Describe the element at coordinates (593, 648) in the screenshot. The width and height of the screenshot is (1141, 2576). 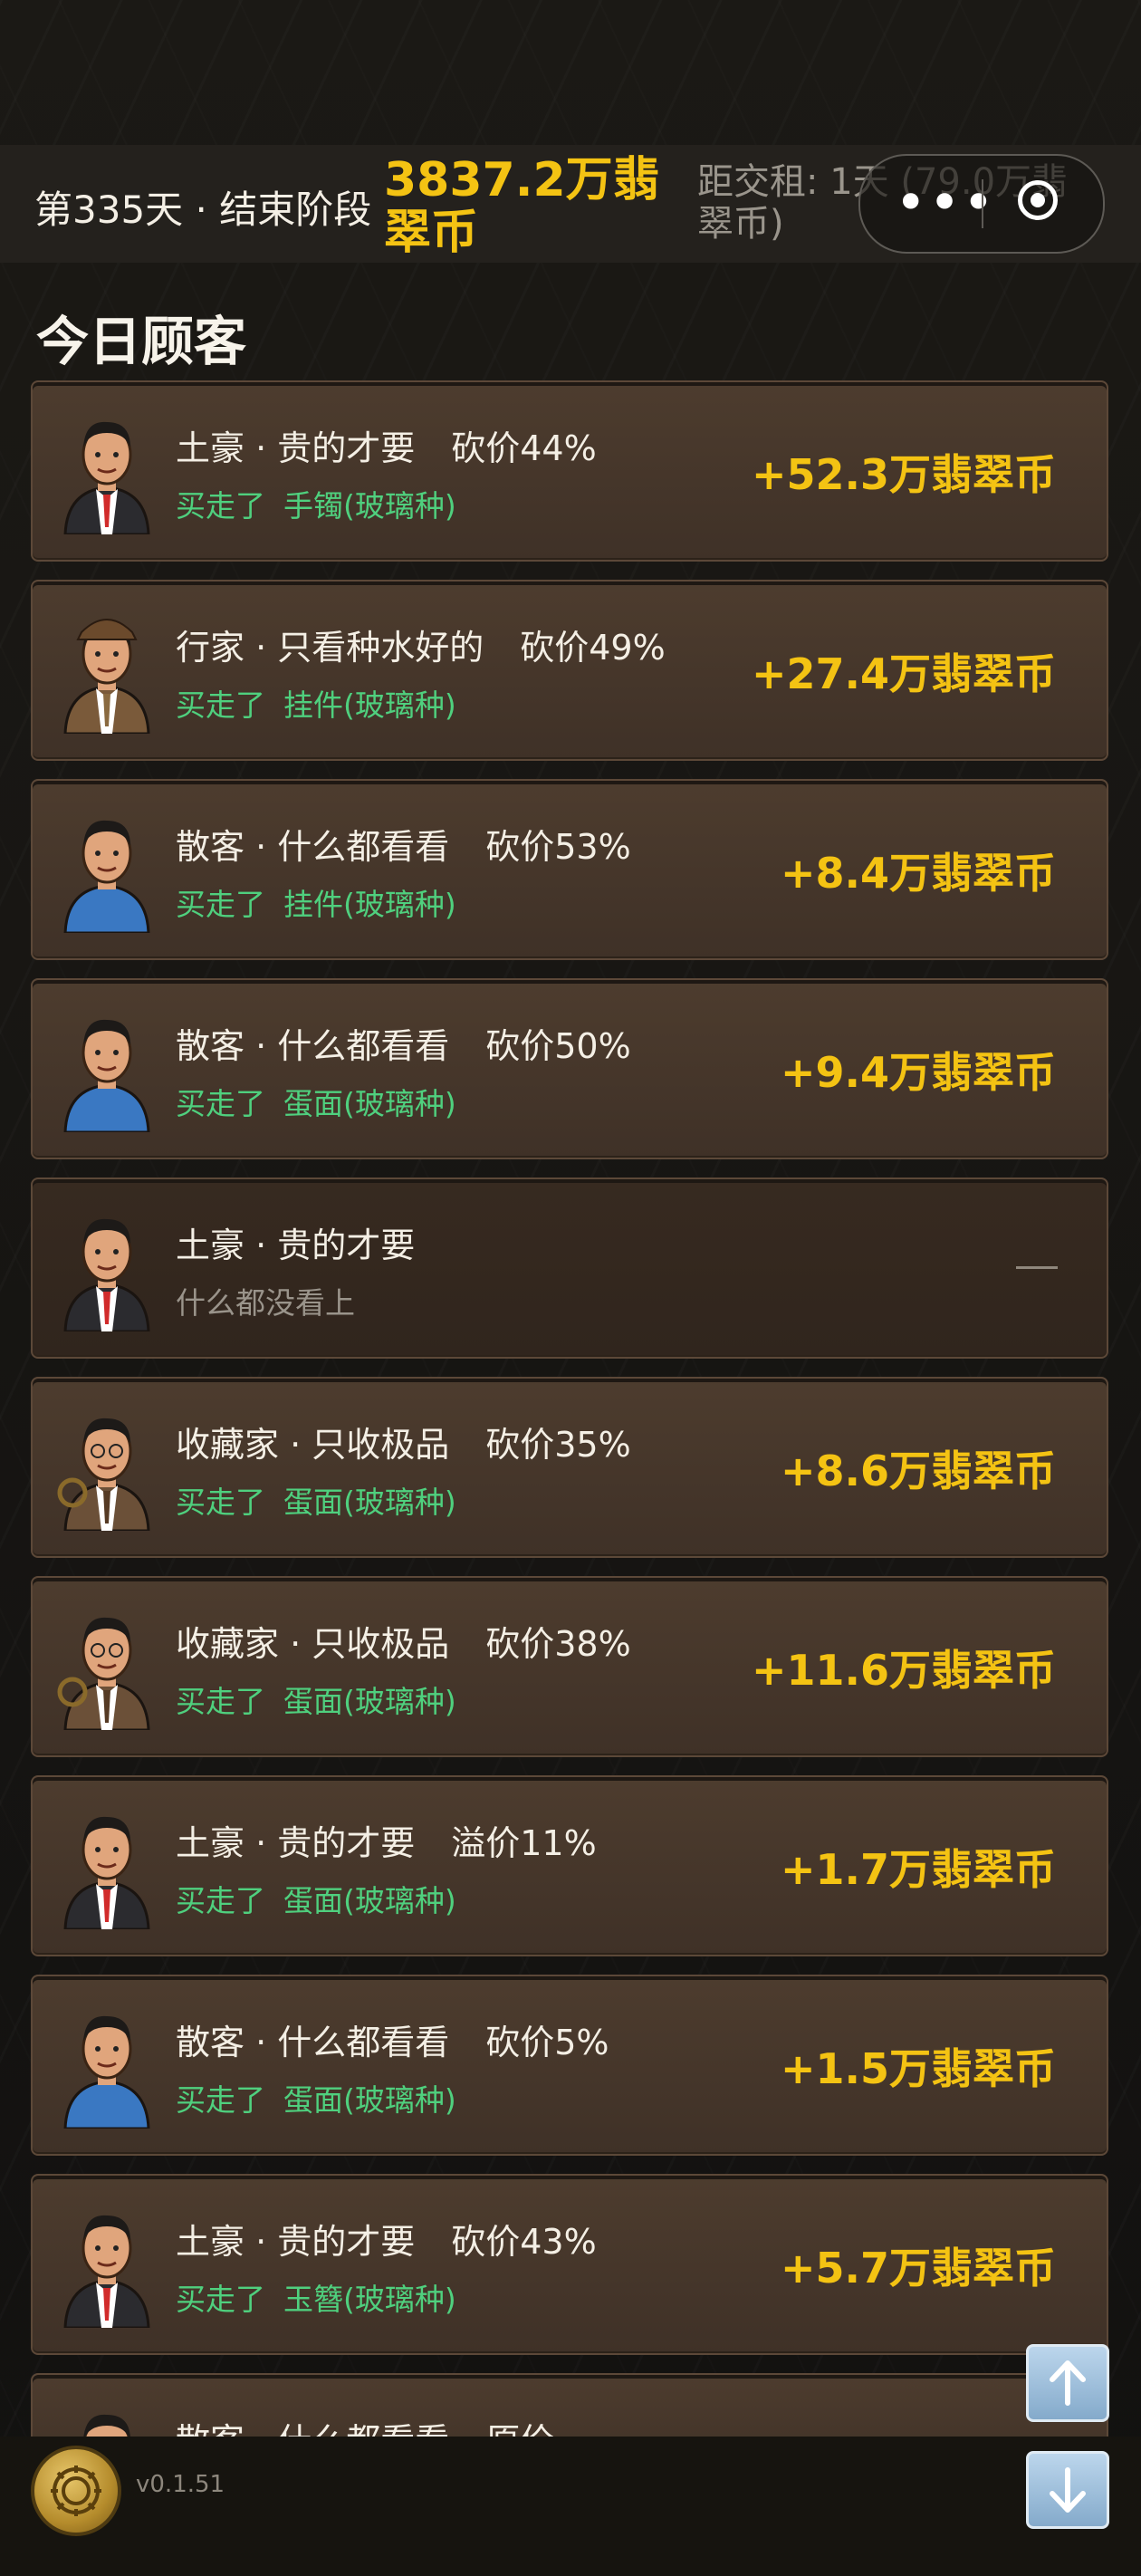
I see `bargain-label: 砍价49%` at that location.